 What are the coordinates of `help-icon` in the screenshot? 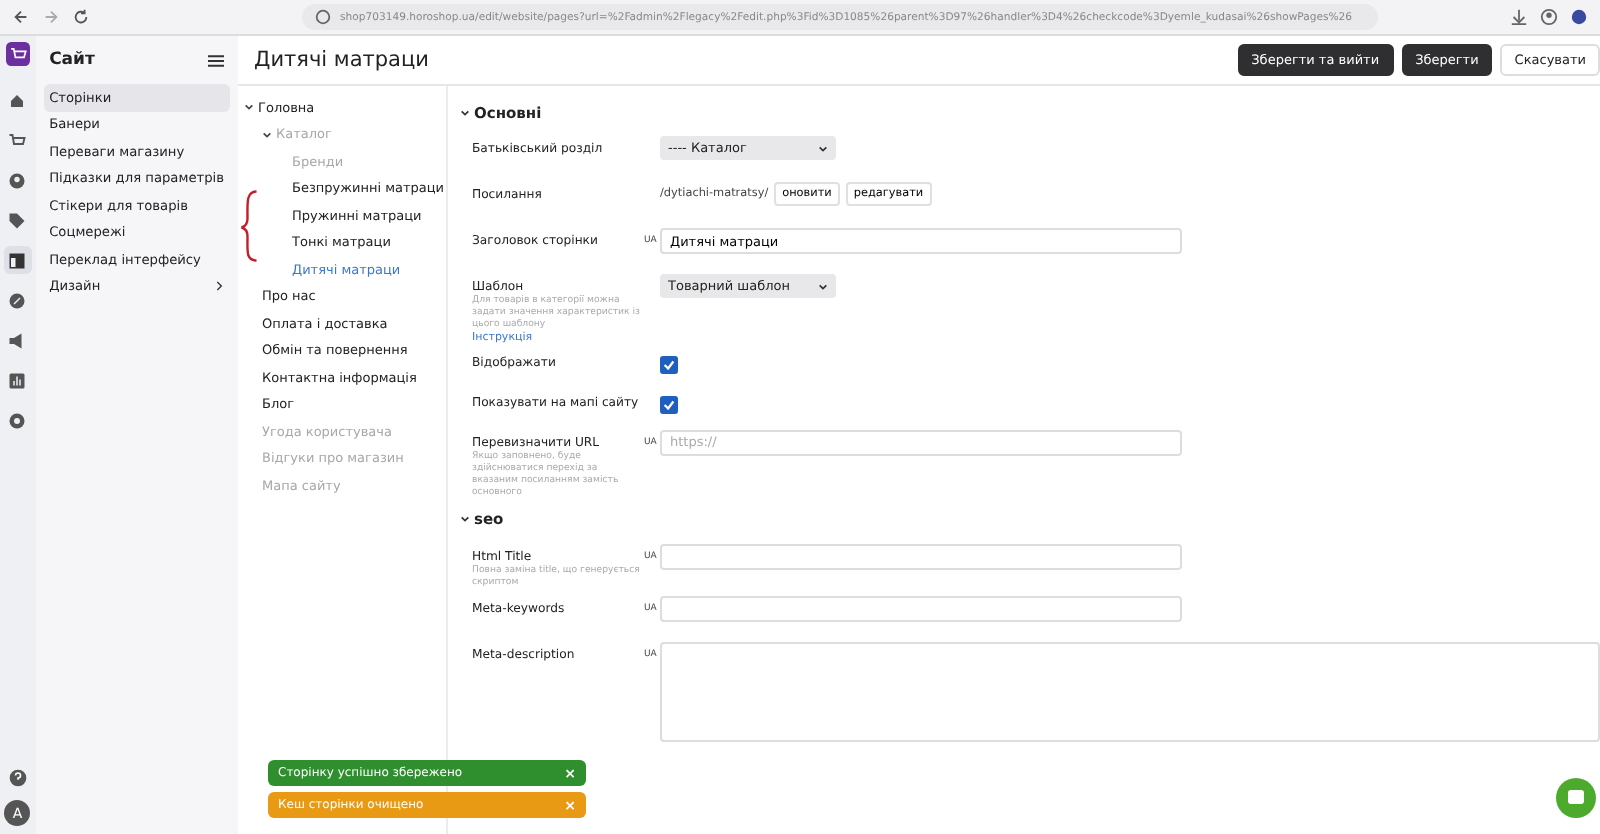 It's located at (17, 778).